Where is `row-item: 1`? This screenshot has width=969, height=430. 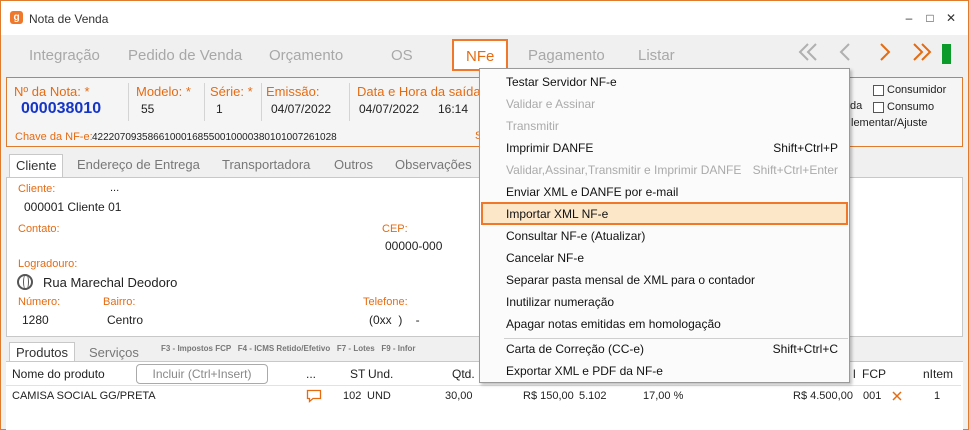
row-item: 1 is located at coordinates (937, 396).